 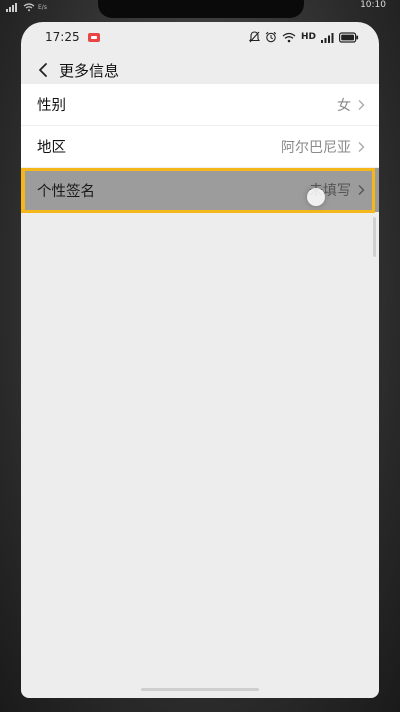 I want to click on row-right: 阿尔巴尼亚, so click(x=323, y=147).